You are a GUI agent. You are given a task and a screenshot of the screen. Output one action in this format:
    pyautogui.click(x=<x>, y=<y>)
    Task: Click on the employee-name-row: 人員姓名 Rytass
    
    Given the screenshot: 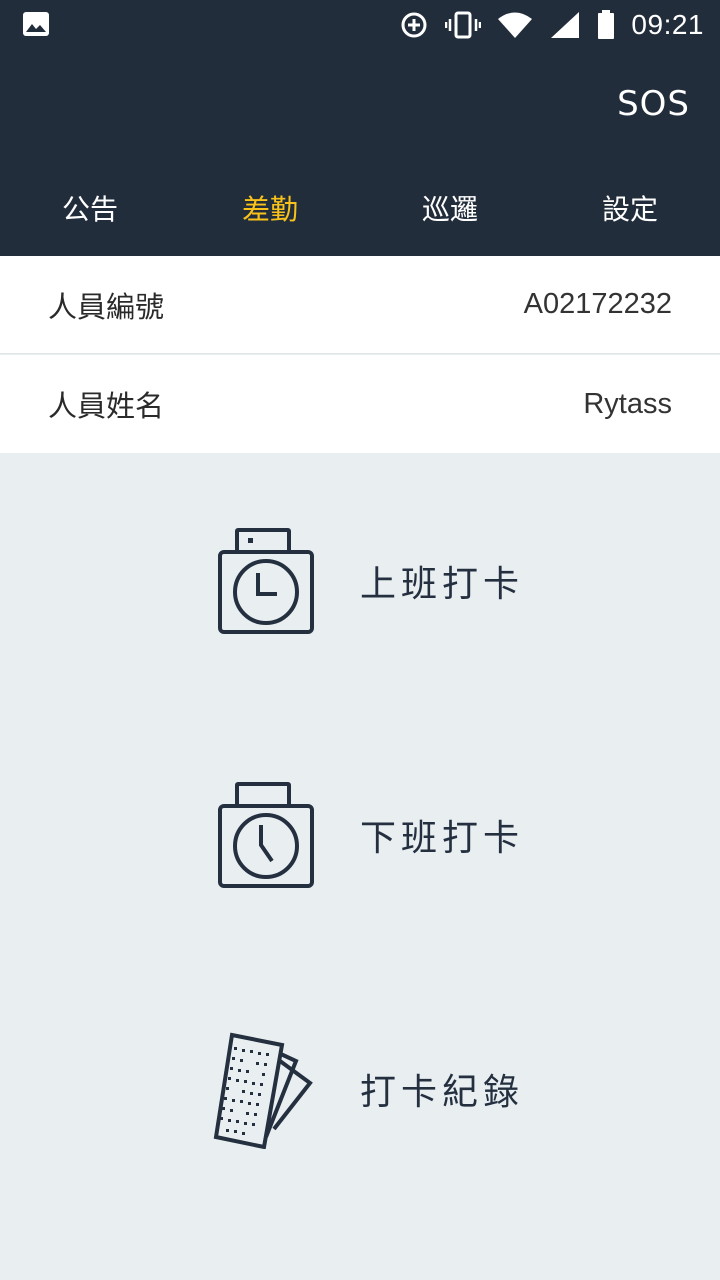 What is the action you would take?
    pyautogui.click(x=360, y=404)
    